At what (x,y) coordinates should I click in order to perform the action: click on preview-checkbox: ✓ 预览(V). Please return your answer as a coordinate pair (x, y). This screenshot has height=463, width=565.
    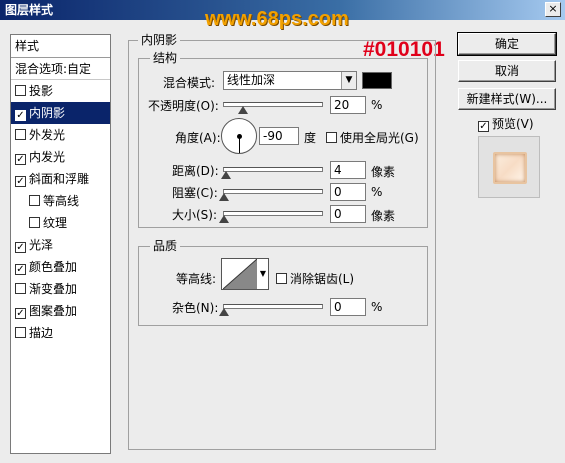
    Looking at the image, I should click on (506, 123).